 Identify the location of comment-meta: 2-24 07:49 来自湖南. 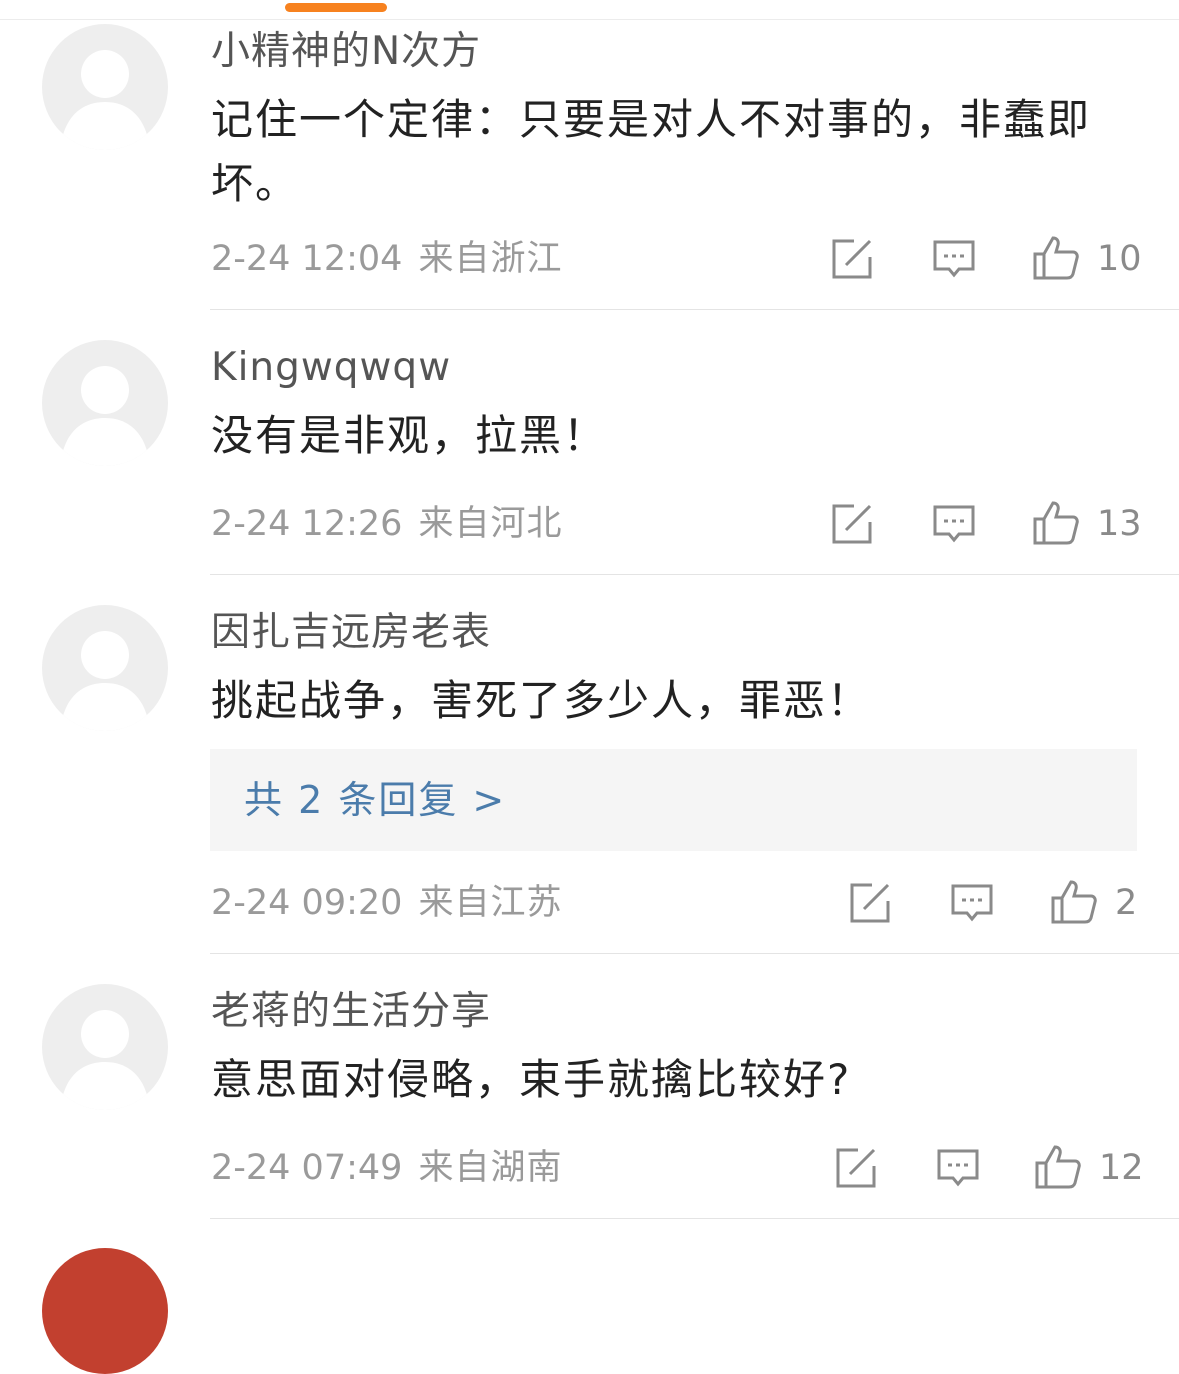
(386, 1168).